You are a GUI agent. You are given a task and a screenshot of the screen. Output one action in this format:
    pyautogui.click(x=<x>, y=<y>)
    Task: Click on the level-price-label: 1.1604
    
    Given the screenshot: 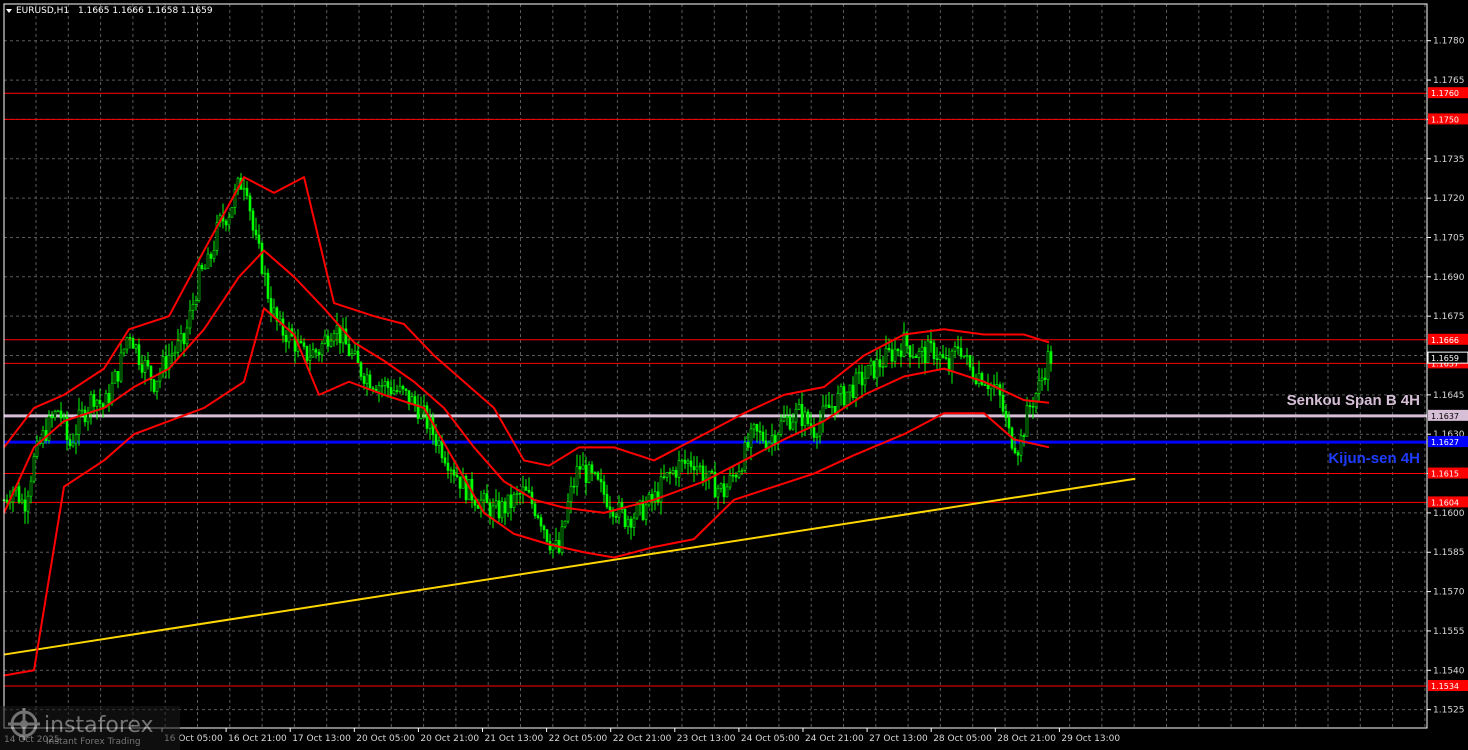 What is the action you would take?
    pyautogui.click(x=1445, y=502)
    